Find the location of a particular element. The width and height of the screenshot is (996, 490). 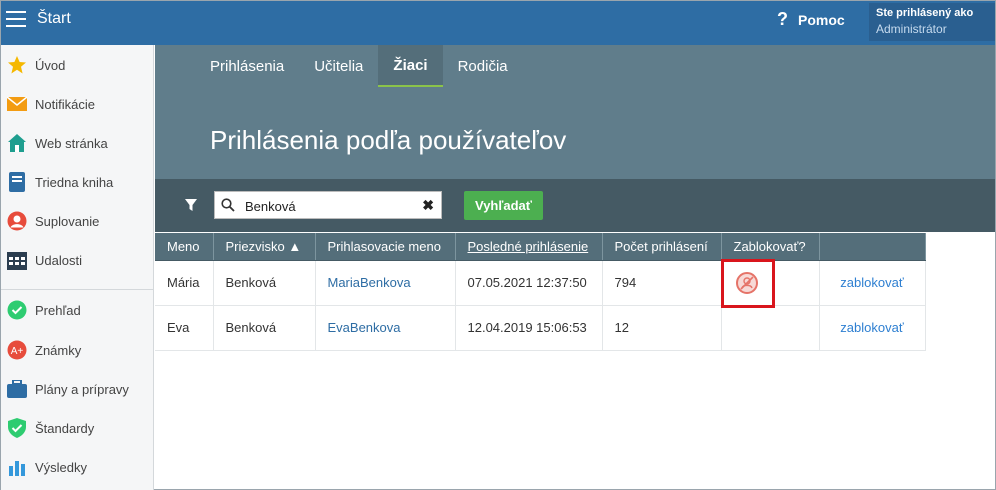

book-icon is located at coordinates (17, 182).